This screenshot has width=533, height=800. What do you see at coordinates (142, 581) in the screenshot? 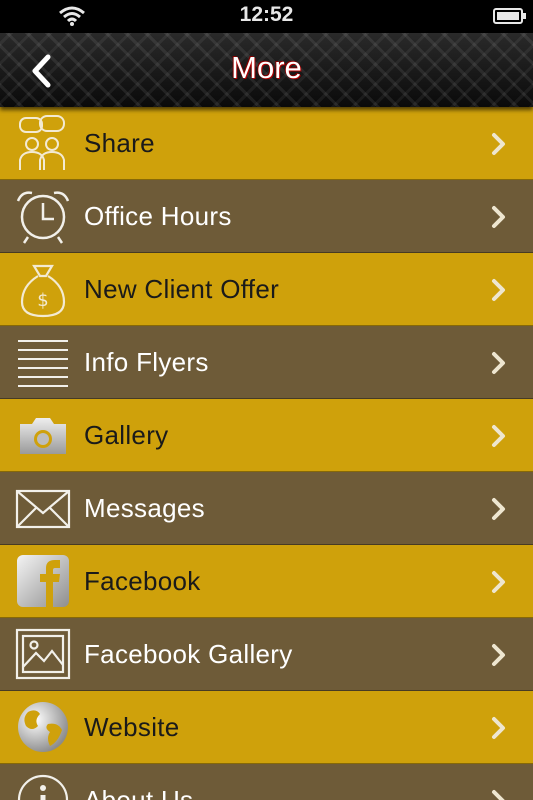
I see `menu-item-label: Facebook` at bounding box center [142, 581].